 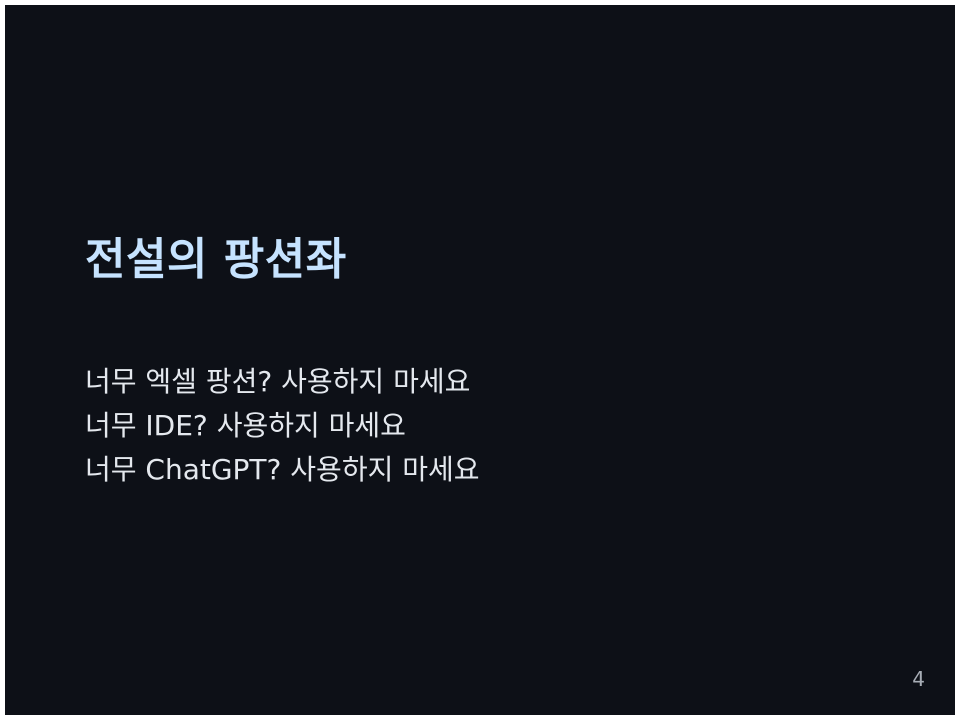 I want to click on body-line: 너무 ChatGPT? 사용하지 마세요, so click(x=282, y=469).